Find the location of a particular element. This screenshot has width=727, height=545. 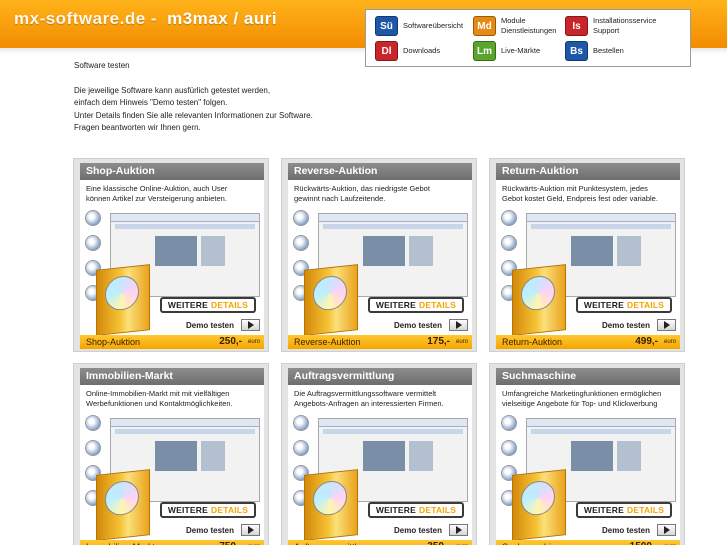

site-logo: mx-software.de - m3max / auri is located at coordinates (145, 19).